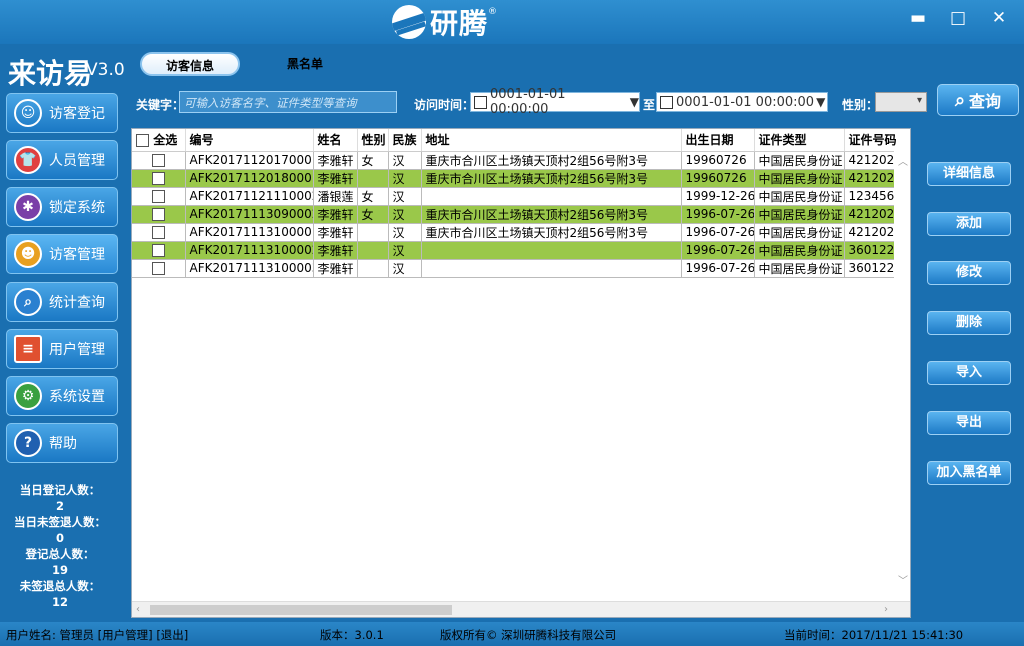 The height and width of the screenshot is (646, 1024). I want to click on tab-blacklist: 黑名单, so click(305, 64).